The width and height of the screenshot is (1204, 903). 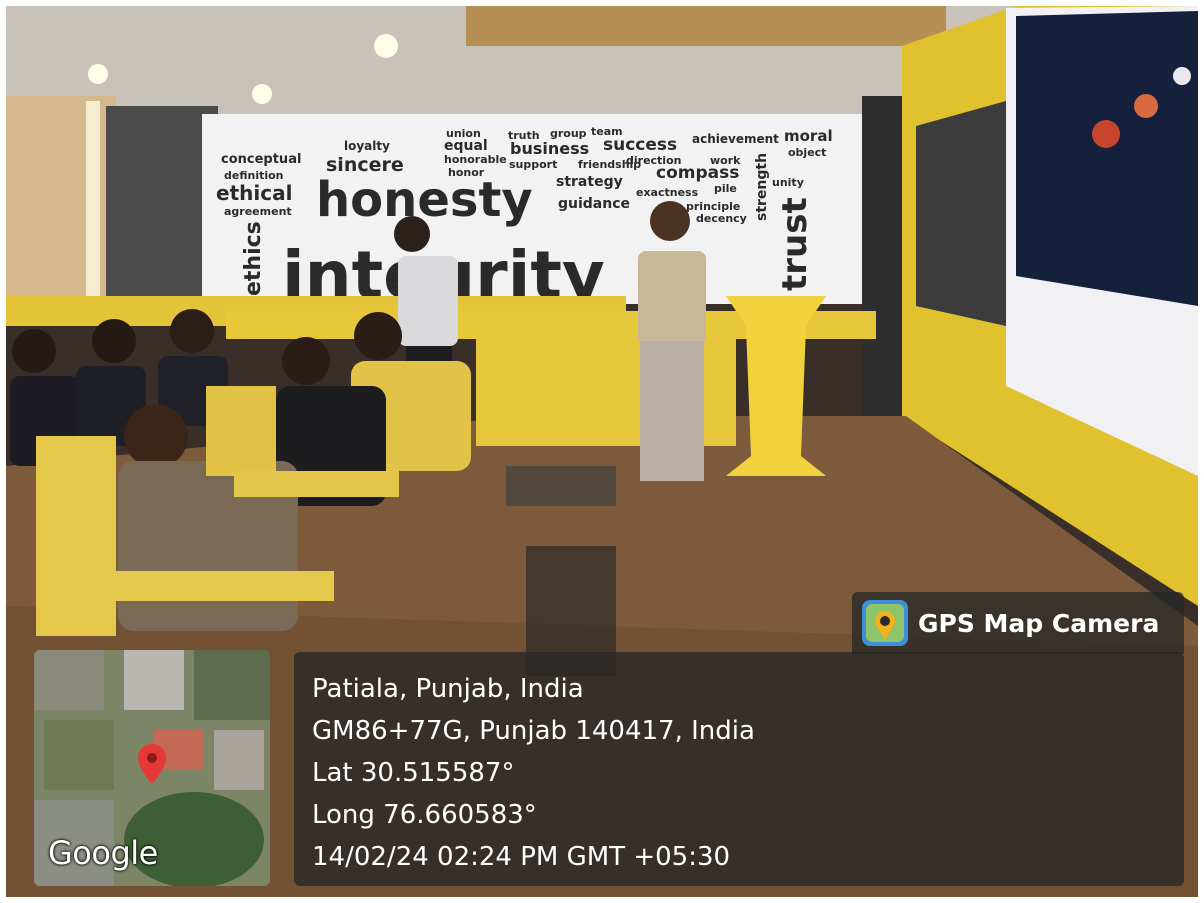 What do you see at coordinates (253, 258) in the screenshot?
I see `wall-word: ethics` at bounding box center [253, 258].